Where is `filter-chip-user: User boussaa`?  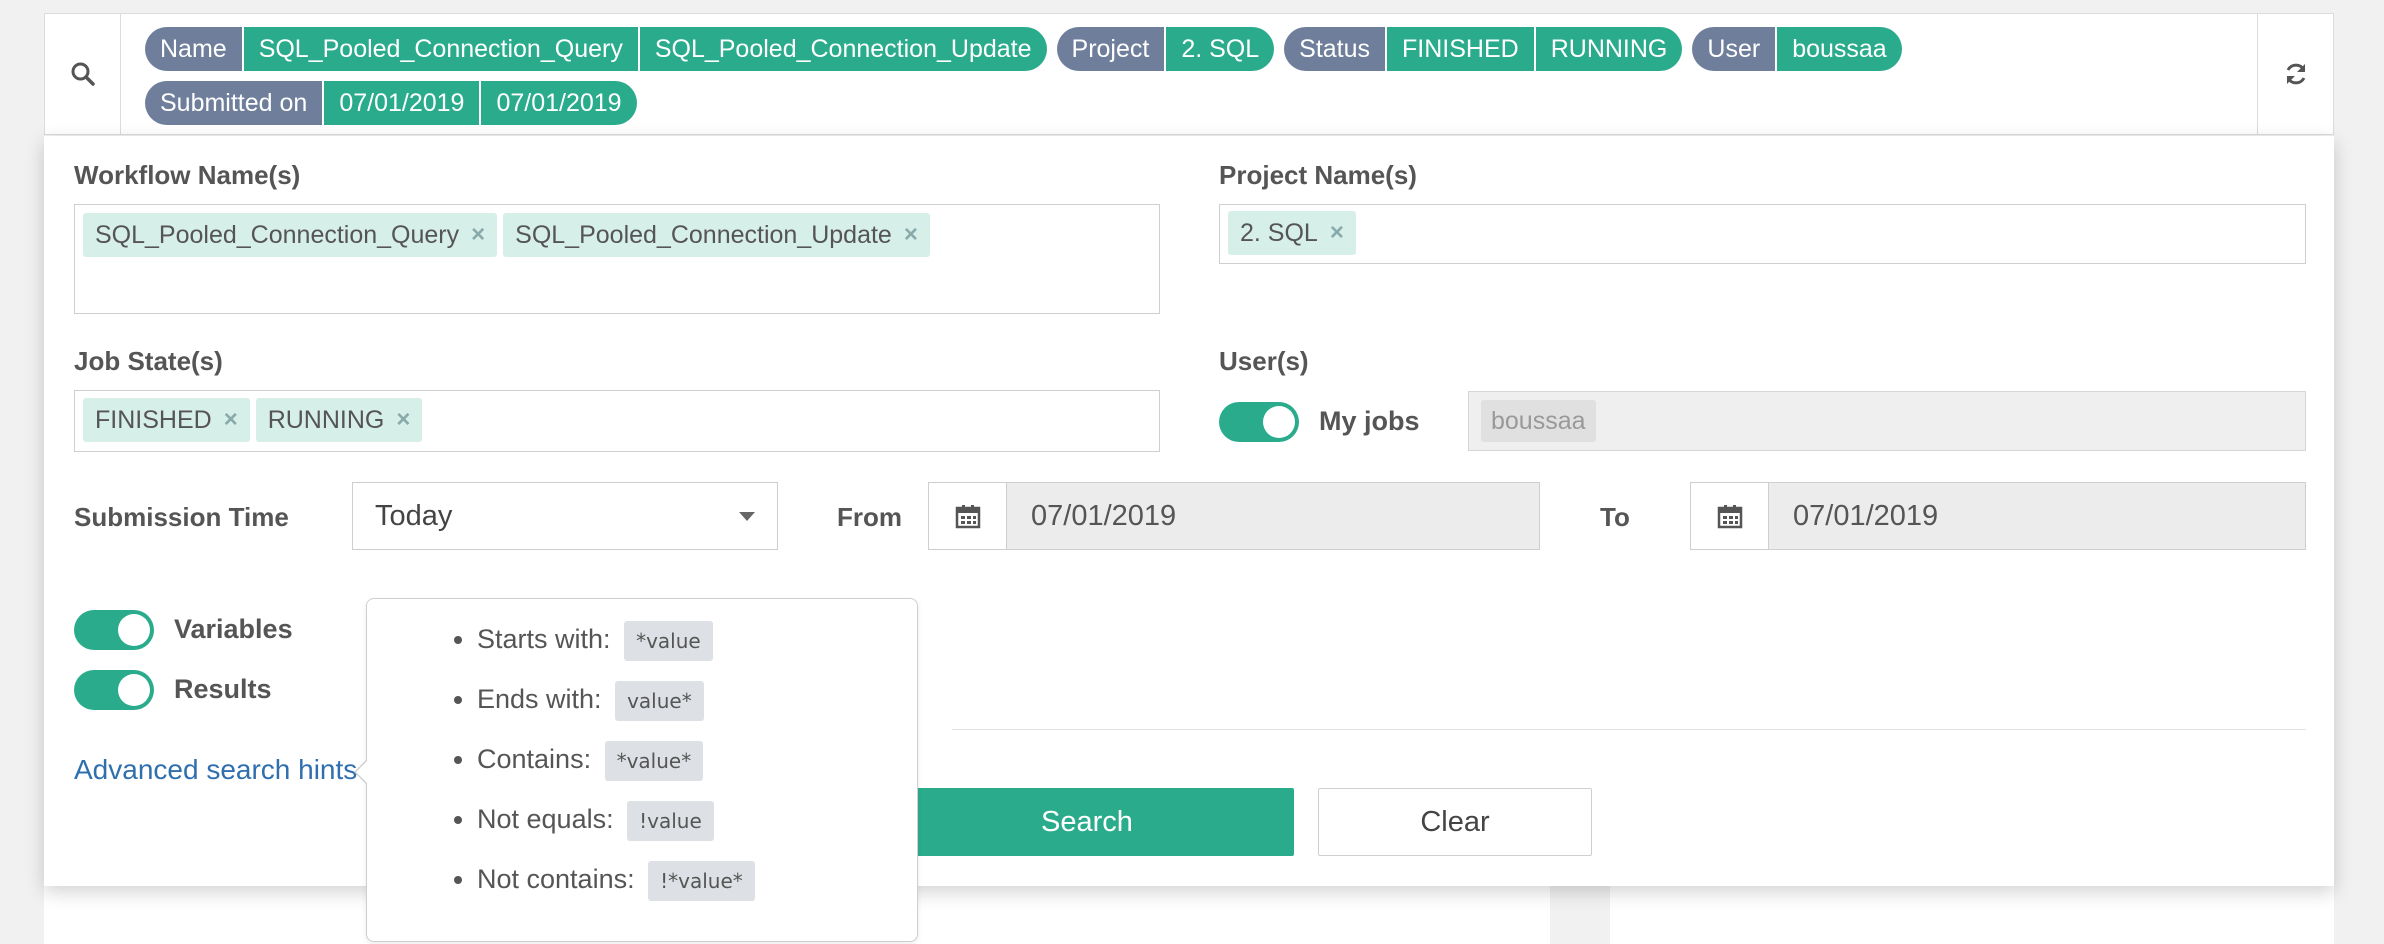 filter-chip-user: User boussaa is located at coordinates (1797, 49).